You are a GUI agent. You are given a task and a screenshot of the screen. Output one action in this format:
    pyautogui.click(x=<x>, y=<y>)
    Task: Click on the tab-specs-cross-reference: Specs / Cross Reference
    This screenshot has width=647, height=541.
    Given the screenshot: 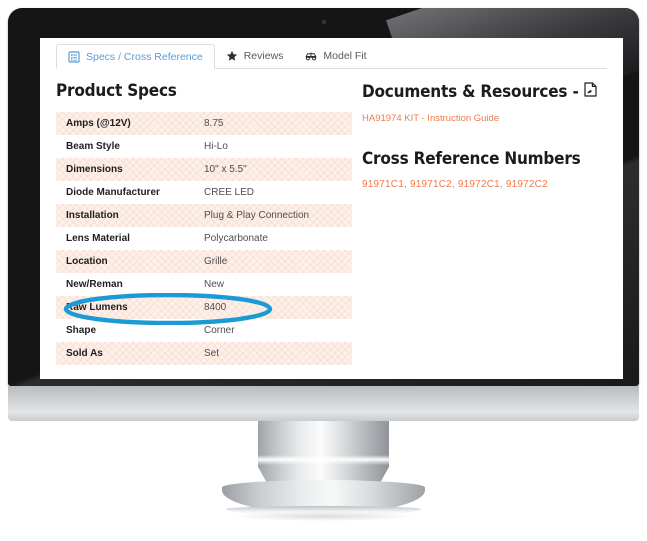 What is the action you would take?
    pyautogui.click(x=135, y=56)
    